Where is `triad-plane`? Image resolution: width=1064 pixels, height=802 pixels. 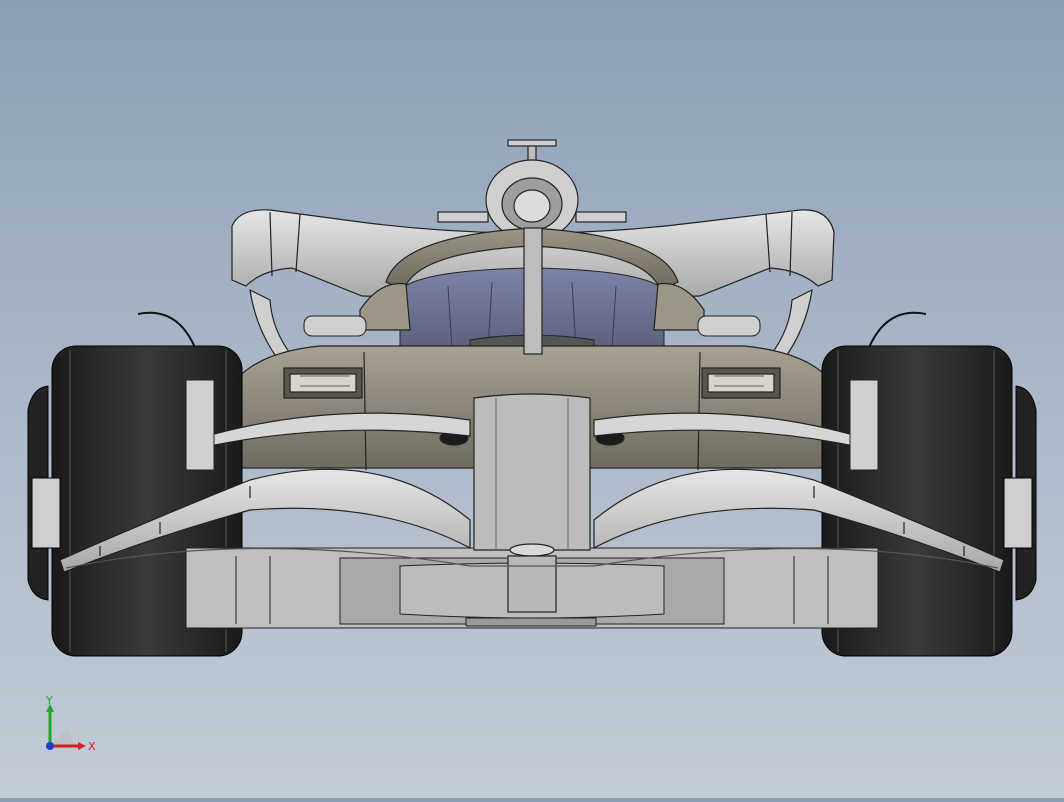
triad-plane is located at coordinates (63, 737).